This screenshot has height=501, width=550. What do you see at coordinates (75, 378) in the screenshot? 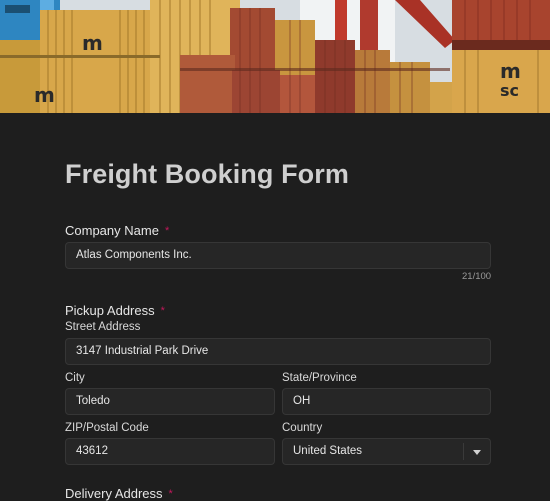
I see `city-label: City` at bounding box center [75, 378].